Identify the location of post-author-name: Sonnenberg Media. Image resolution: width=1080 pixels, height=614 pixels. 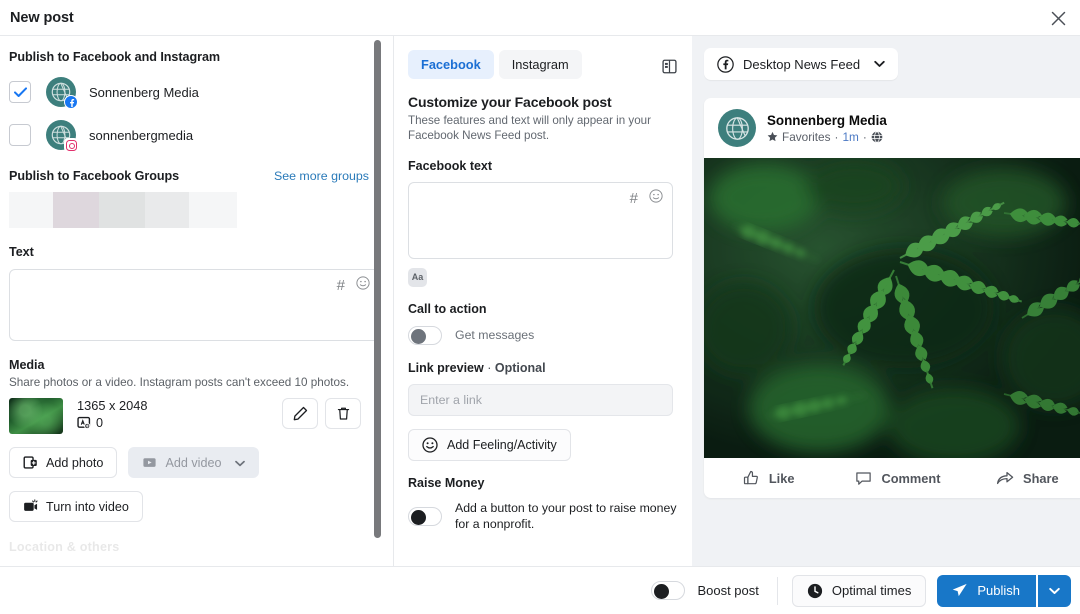
(827, 120).